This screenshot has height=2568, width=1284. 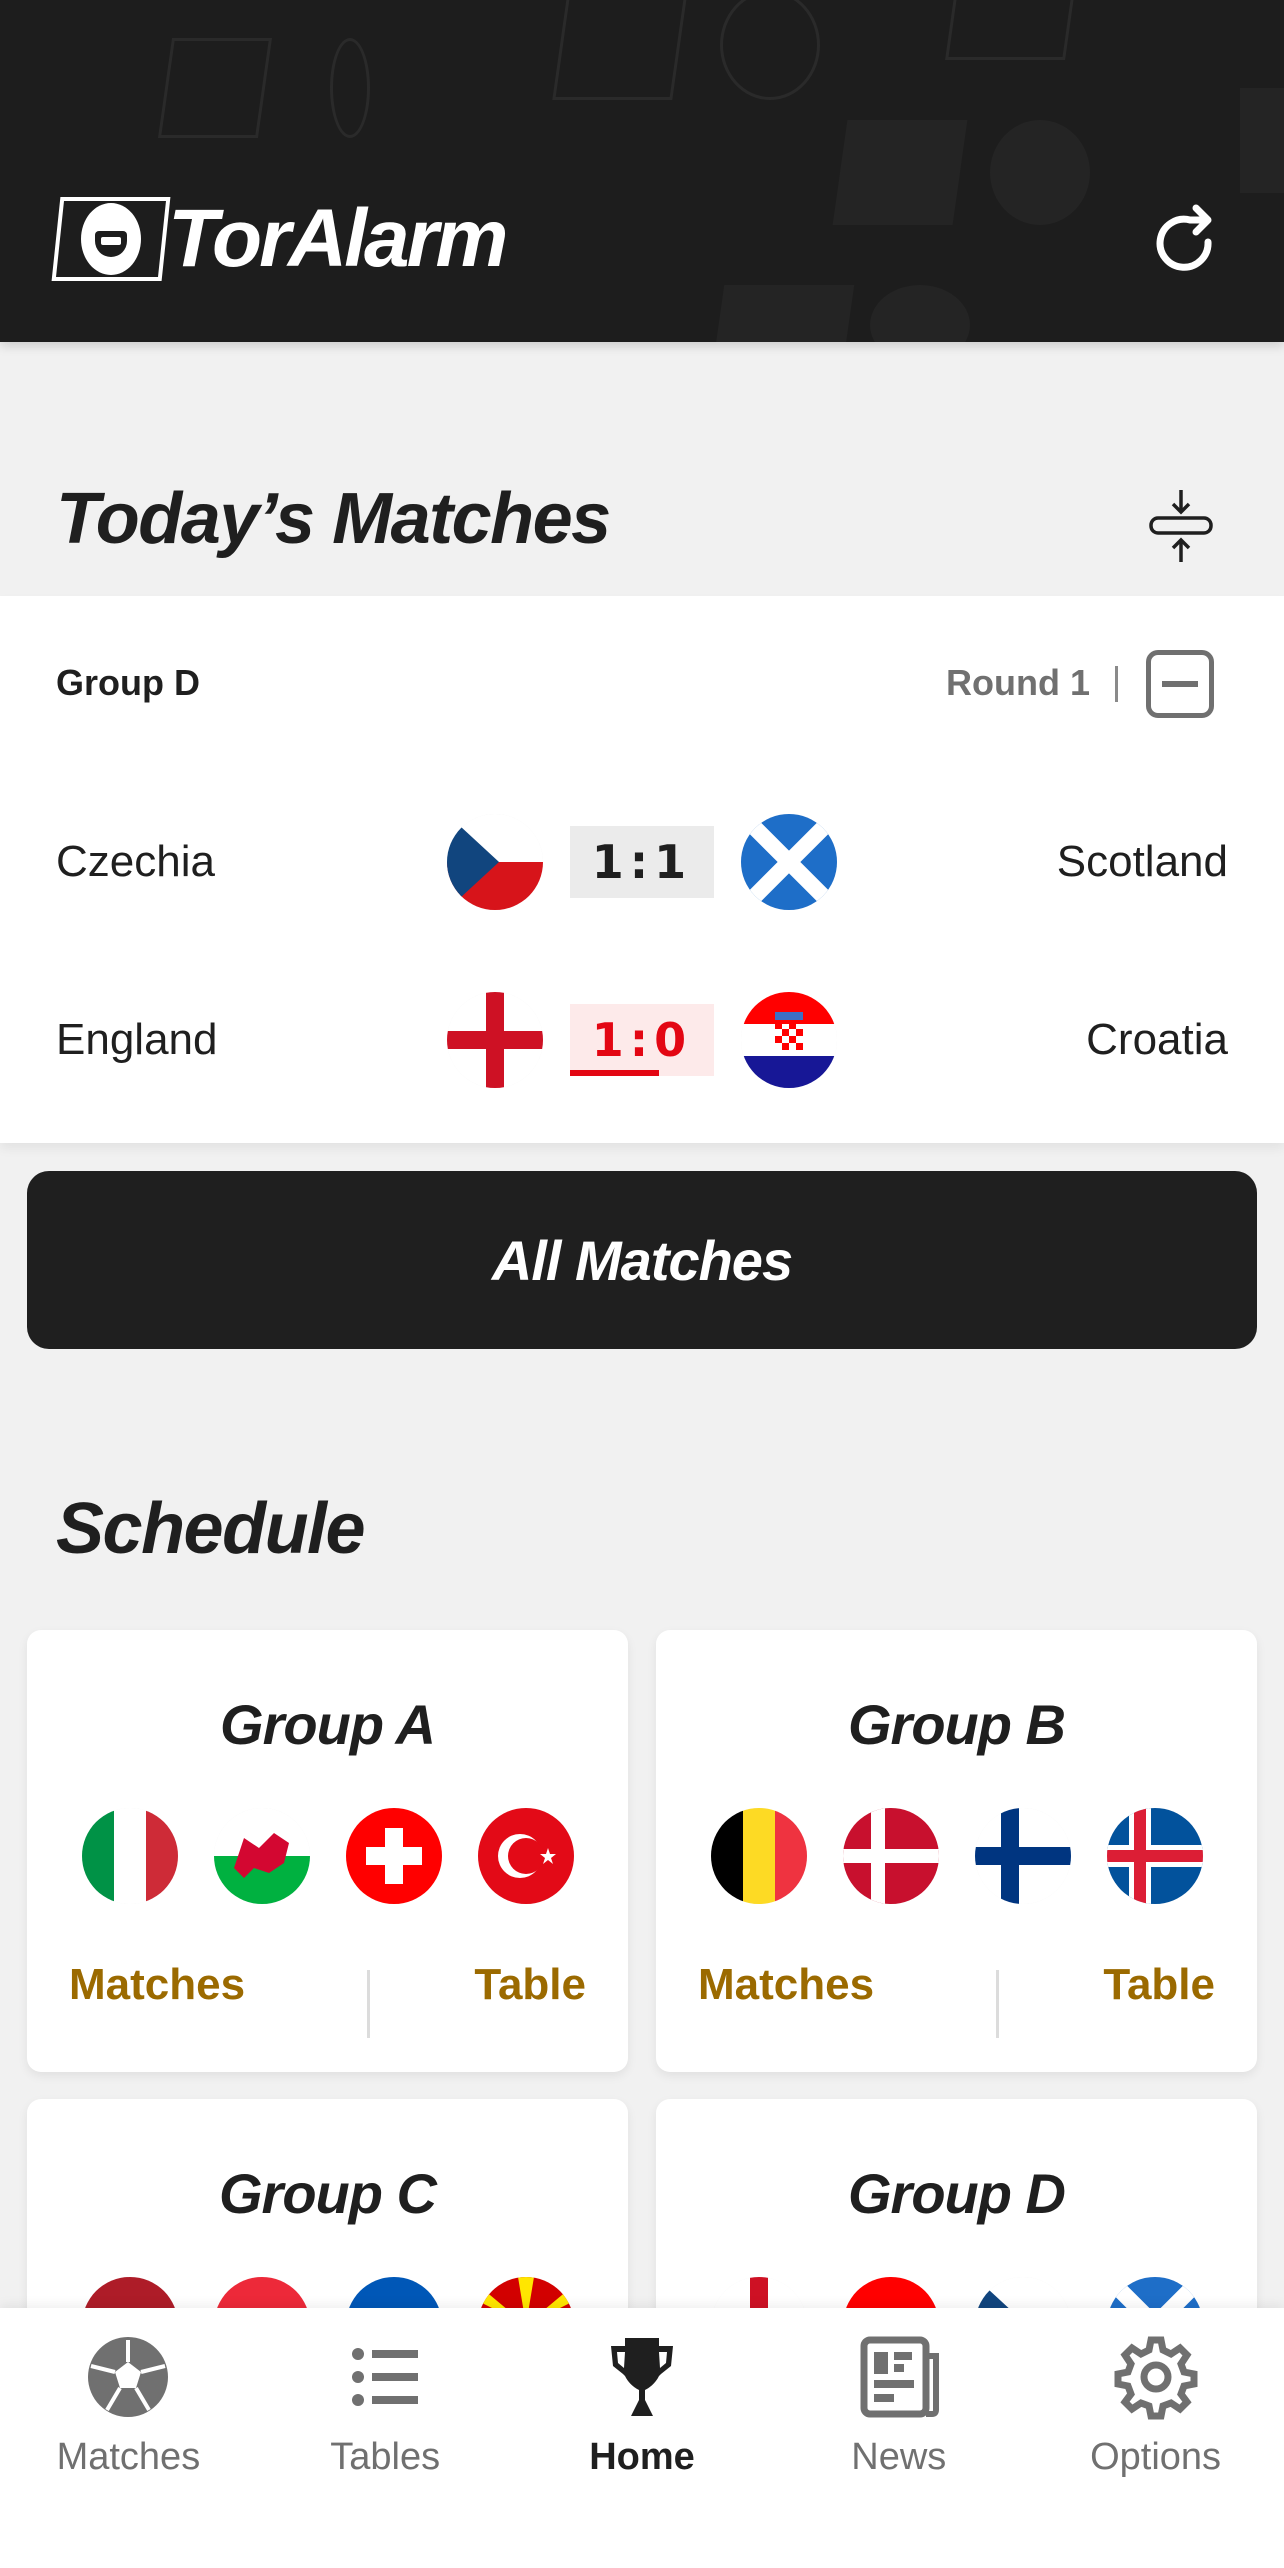 I want to click on nav-item-matches: Matches, so click(x=128, y=2438).